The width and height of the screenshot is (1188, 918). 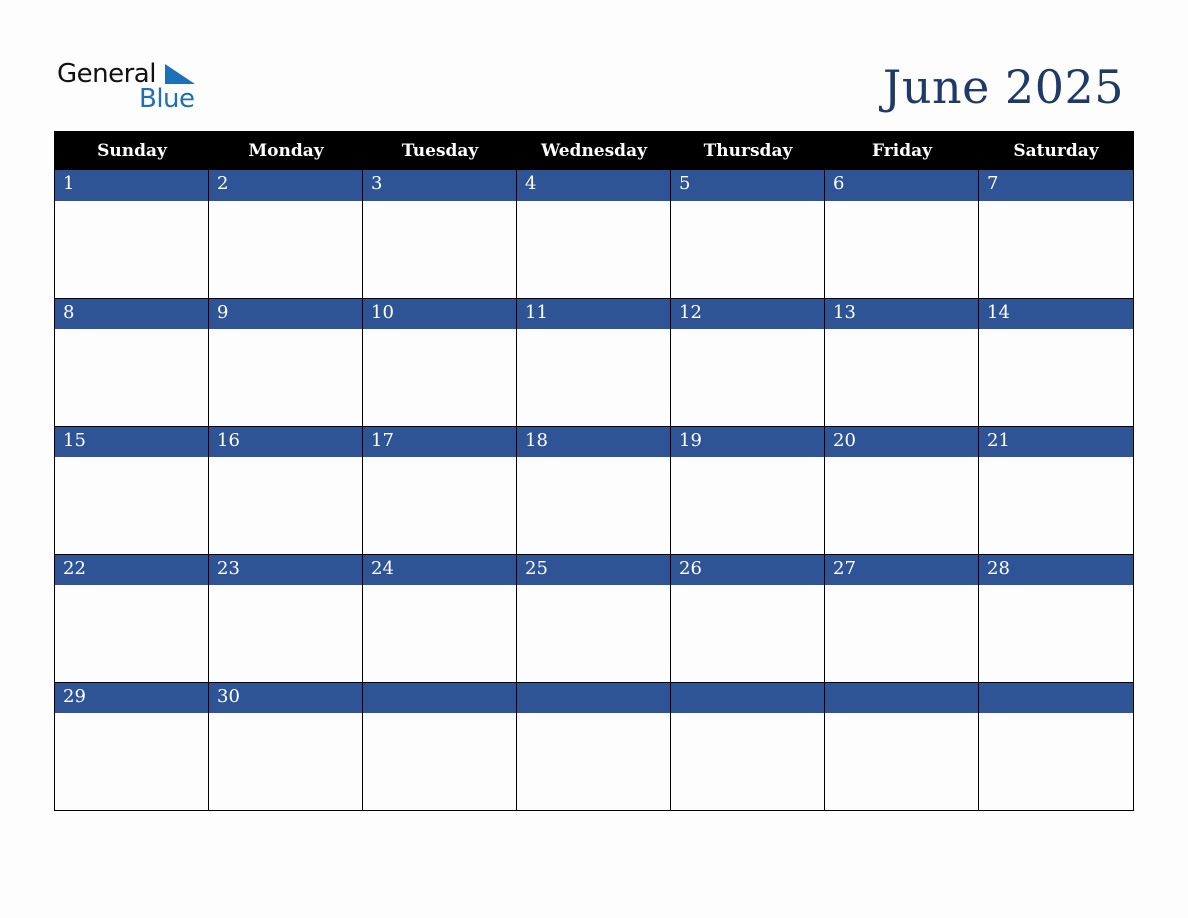 What do you see at coordinates (131, 441) in the screenshot?
I see `day-number: 15` at bounding box center [131, 441].